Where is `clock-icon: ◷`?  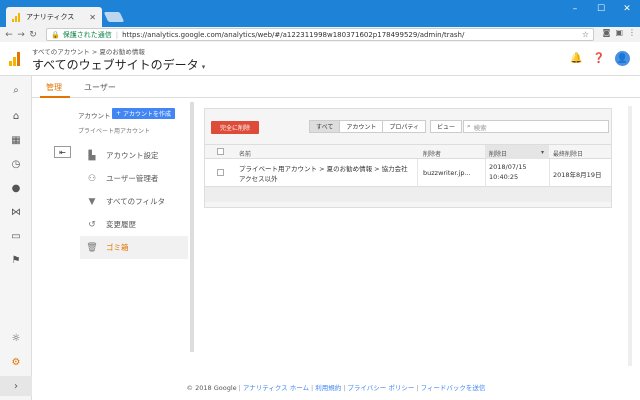 clock-icon: ◷ is located at coordinates (16, 164).